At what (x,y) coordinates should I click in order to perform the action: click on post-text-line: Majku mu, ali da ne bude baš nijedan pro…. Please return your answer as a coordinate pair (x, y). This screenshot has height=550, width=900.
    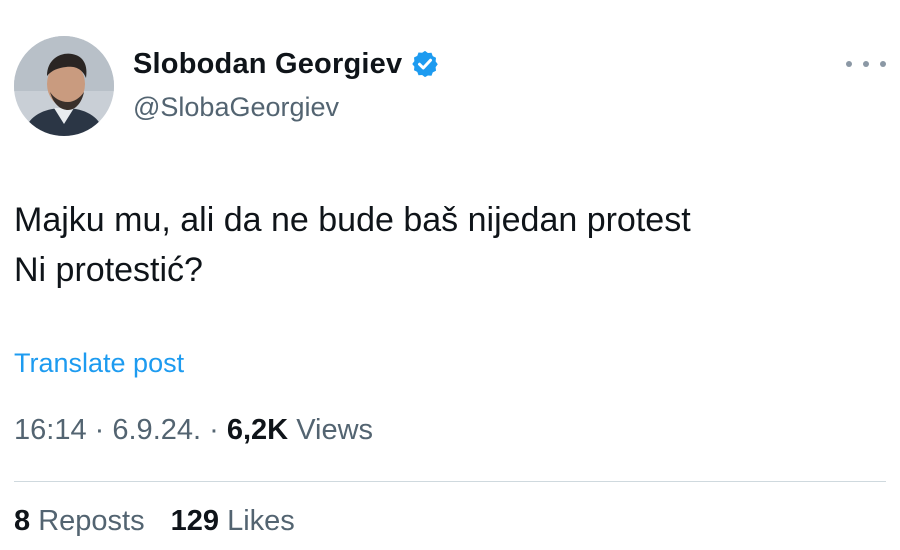
    Looking at the image, I should click on (352, 220).